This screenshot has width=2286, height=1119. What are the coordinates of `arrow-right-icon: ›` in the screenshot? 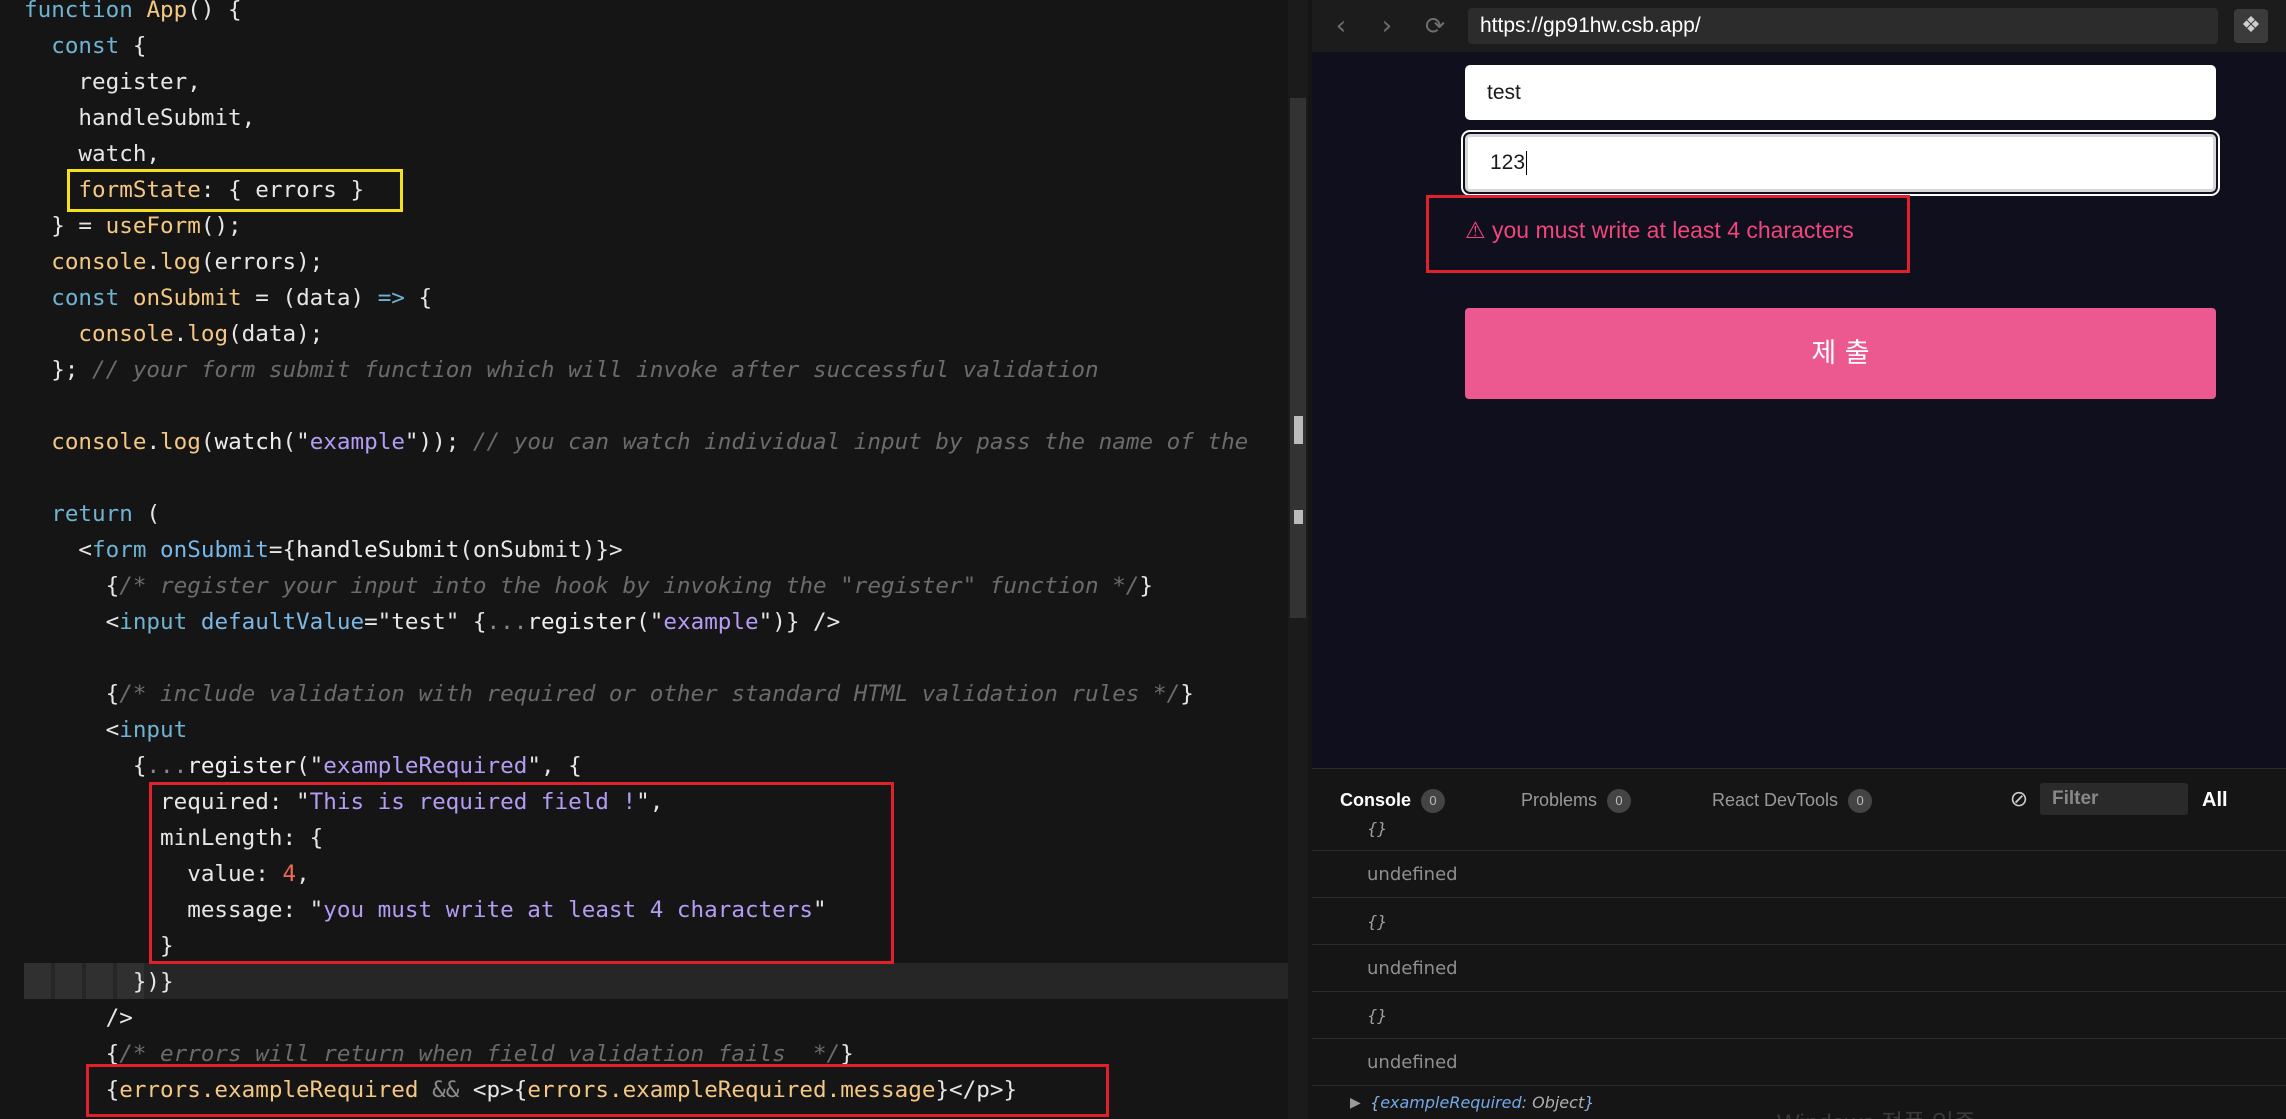 It's located at (1387, 26).